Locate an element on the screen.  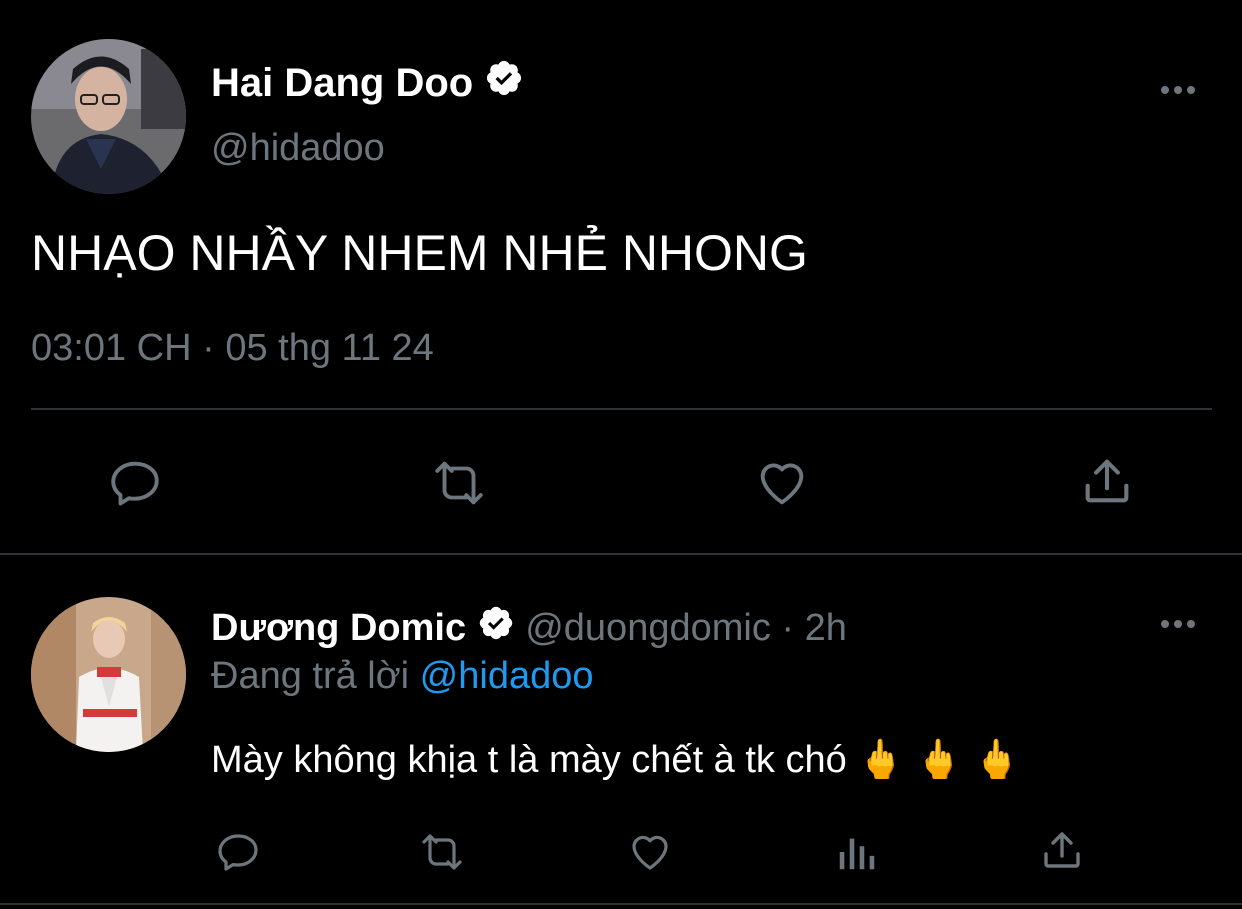
replying-to-line: Đang trả lời @hidadoo is located at coordinates (402, 676).